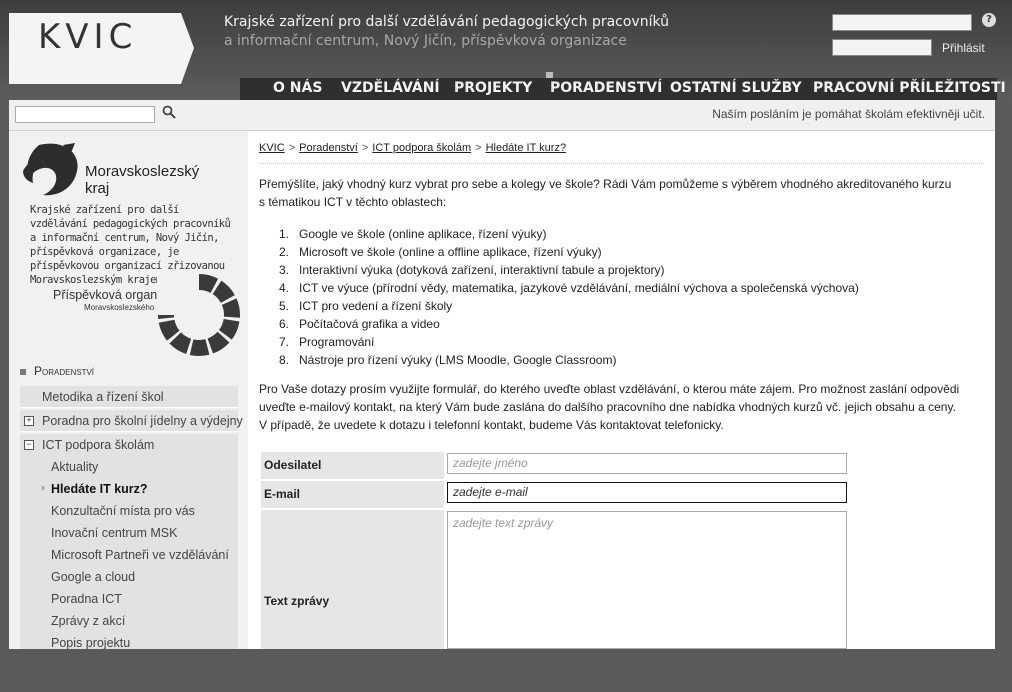  What do you see at coordinates (353, 202) in the screenshot?
I see `intro-line-2: s tématikou ICT v těchto oblastech:` at bounding box center [353, 202].